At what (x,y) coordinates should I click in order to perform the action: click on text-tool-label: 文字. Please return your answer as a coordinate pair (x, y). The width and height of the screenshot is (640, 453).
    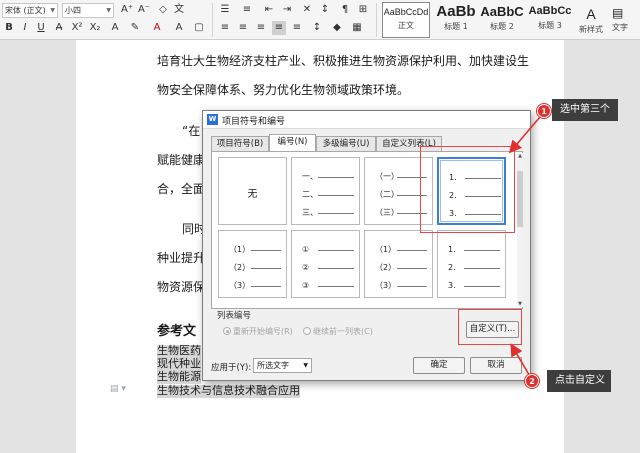
    Looking at the image, I should click on (620, 27).